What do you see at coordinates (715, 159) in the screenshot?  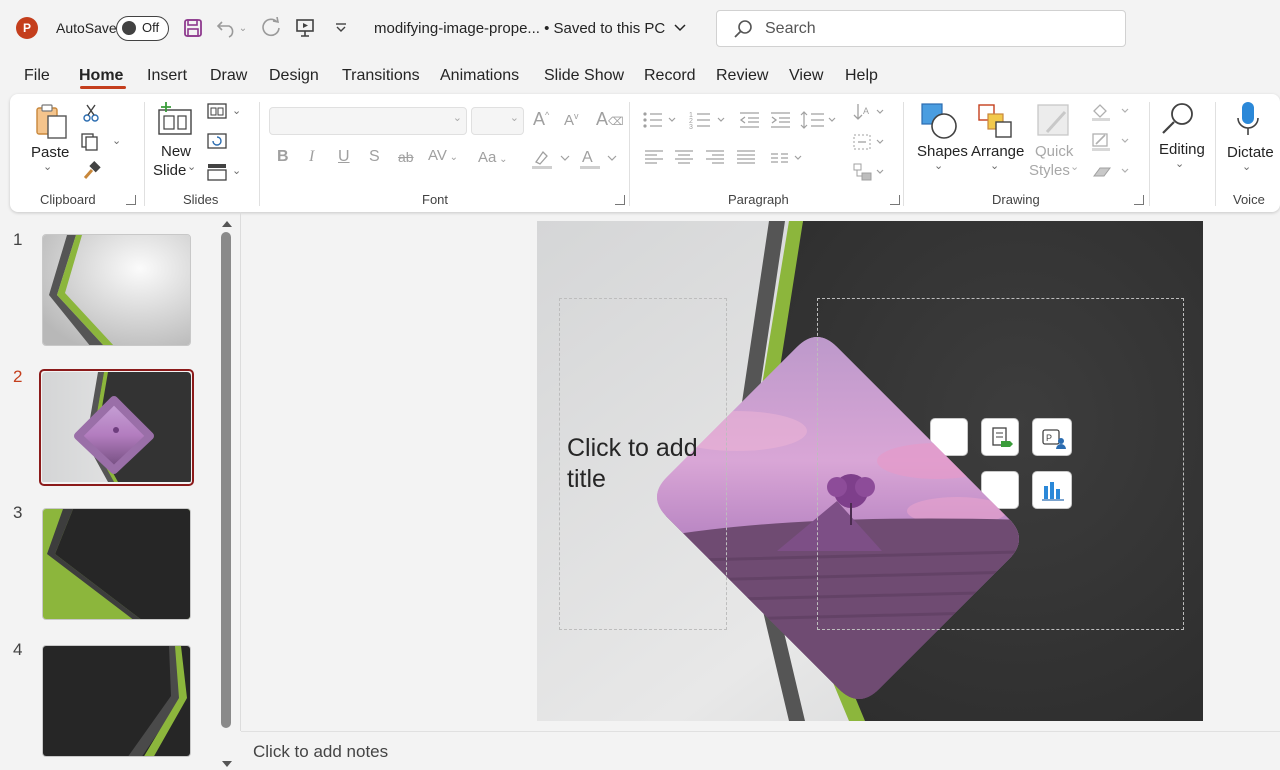 I see `align-right-icon` at bounding box center [715, 159].